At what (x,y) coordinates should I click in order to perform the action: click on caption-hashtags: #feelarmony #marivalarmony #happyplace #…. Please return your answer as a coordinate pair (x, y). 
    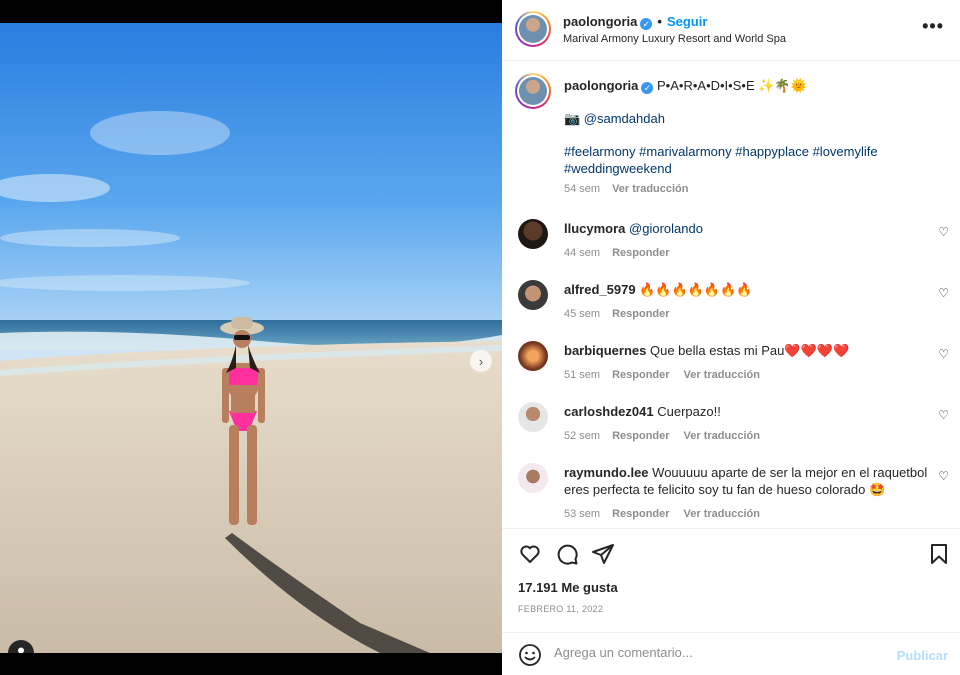
    Looking at the image, I should click on (749, 160).